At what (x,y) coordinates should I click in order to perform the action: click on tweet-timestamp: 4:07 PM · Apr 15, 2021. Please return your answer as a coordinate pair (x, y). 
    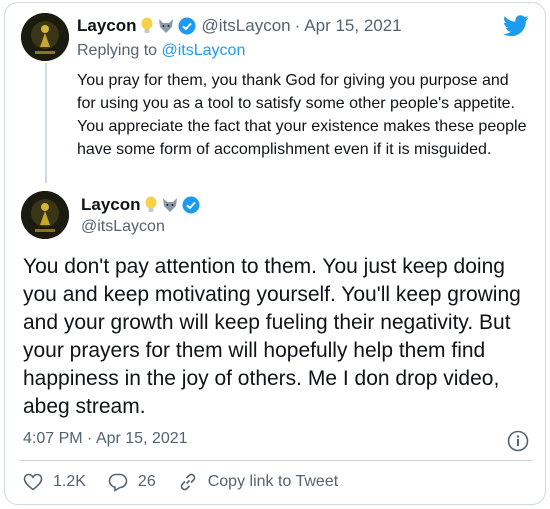
    Looking at the image, I should click on (105, 439).